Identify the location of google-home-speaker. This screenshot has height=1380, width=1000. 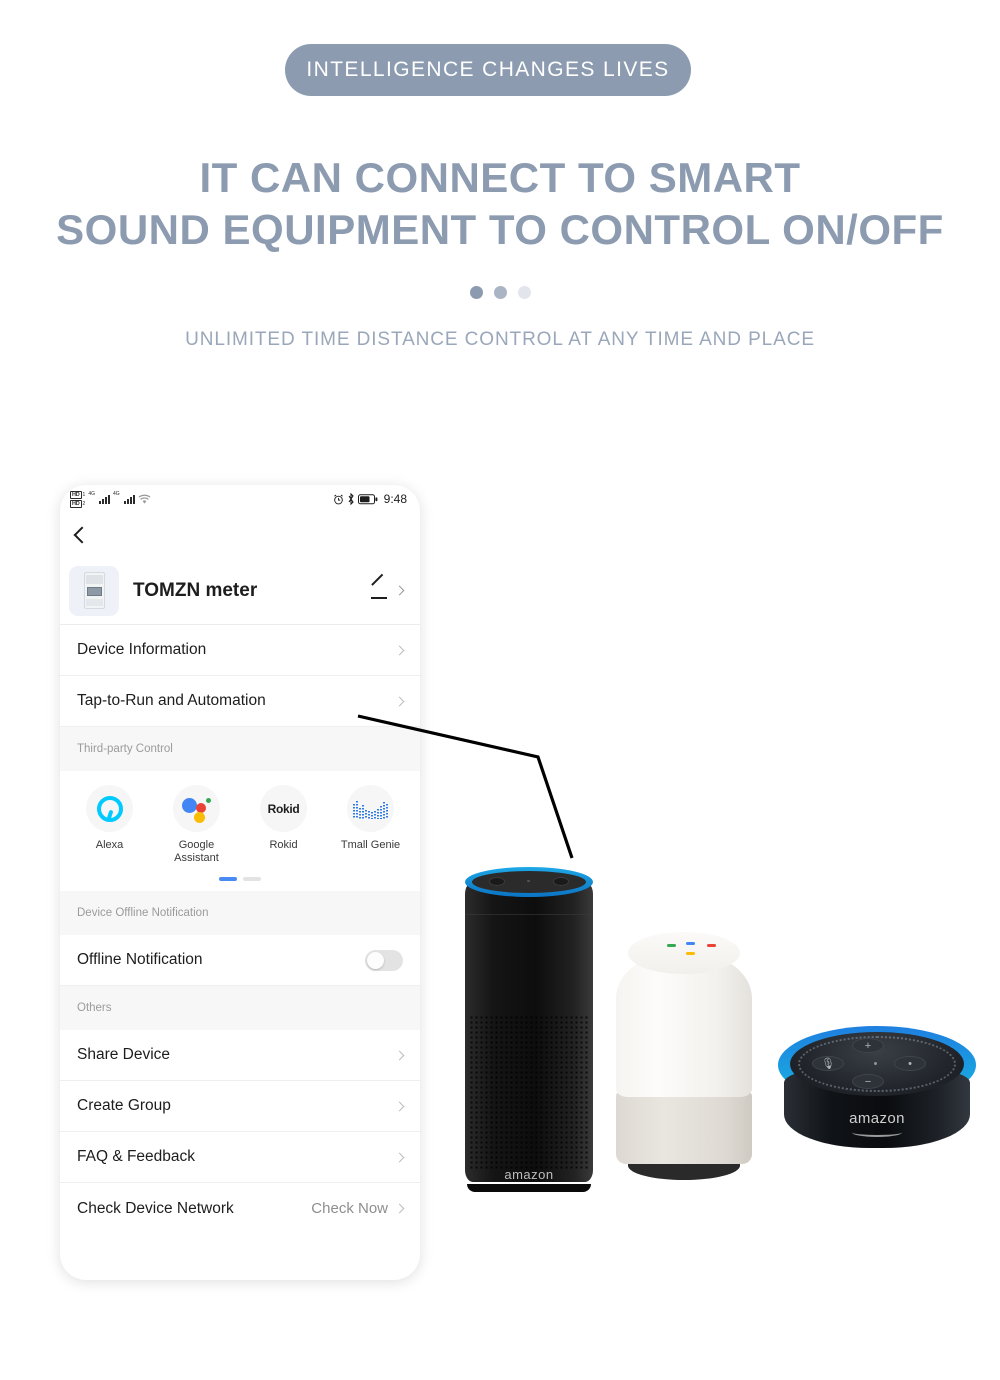
(684, 1056).